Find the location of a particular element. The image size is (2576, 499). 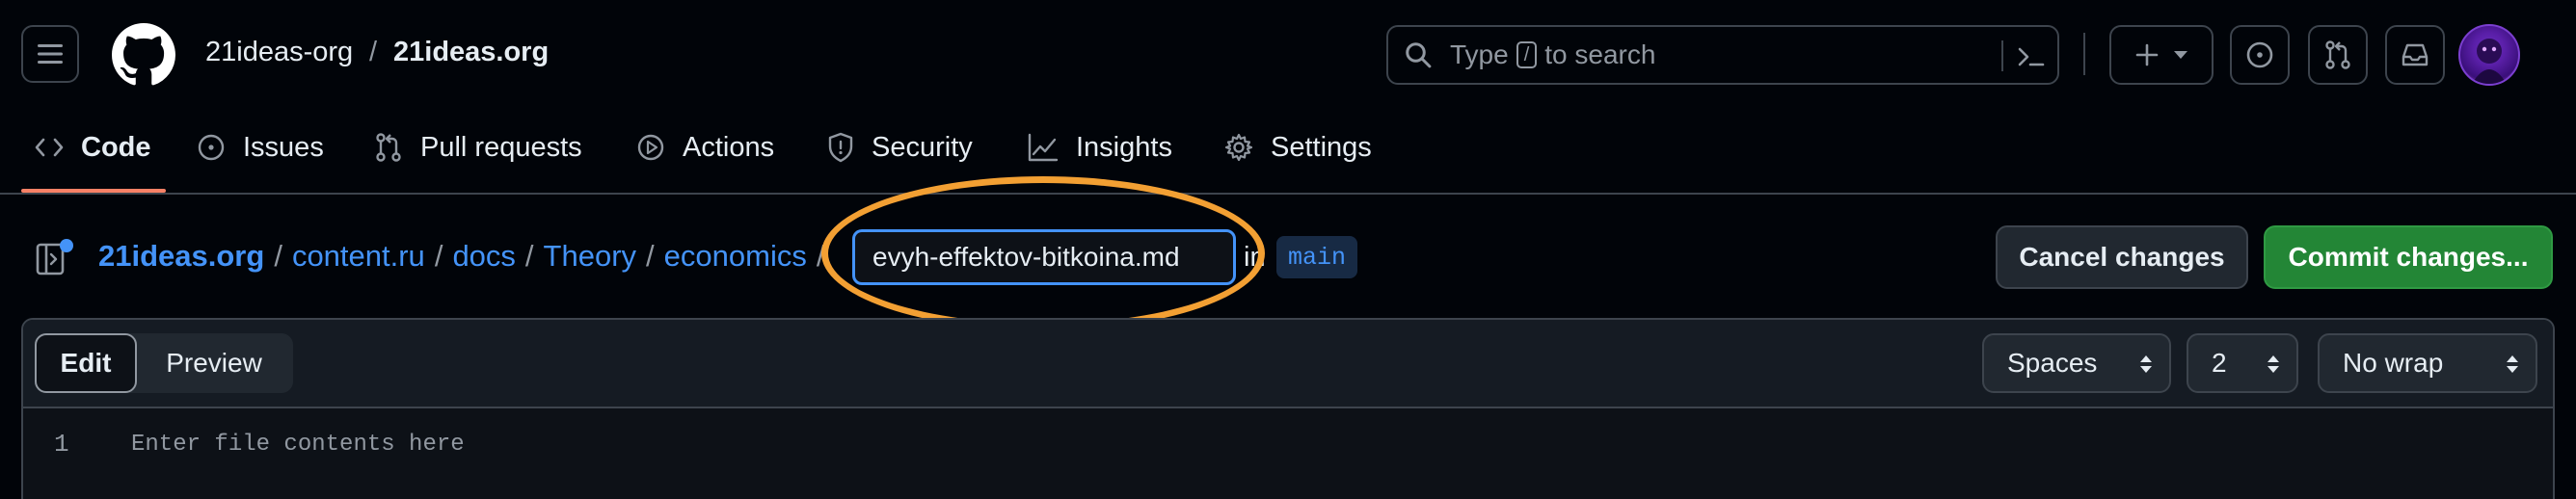

menu-button is located at coordinates (50, 54).